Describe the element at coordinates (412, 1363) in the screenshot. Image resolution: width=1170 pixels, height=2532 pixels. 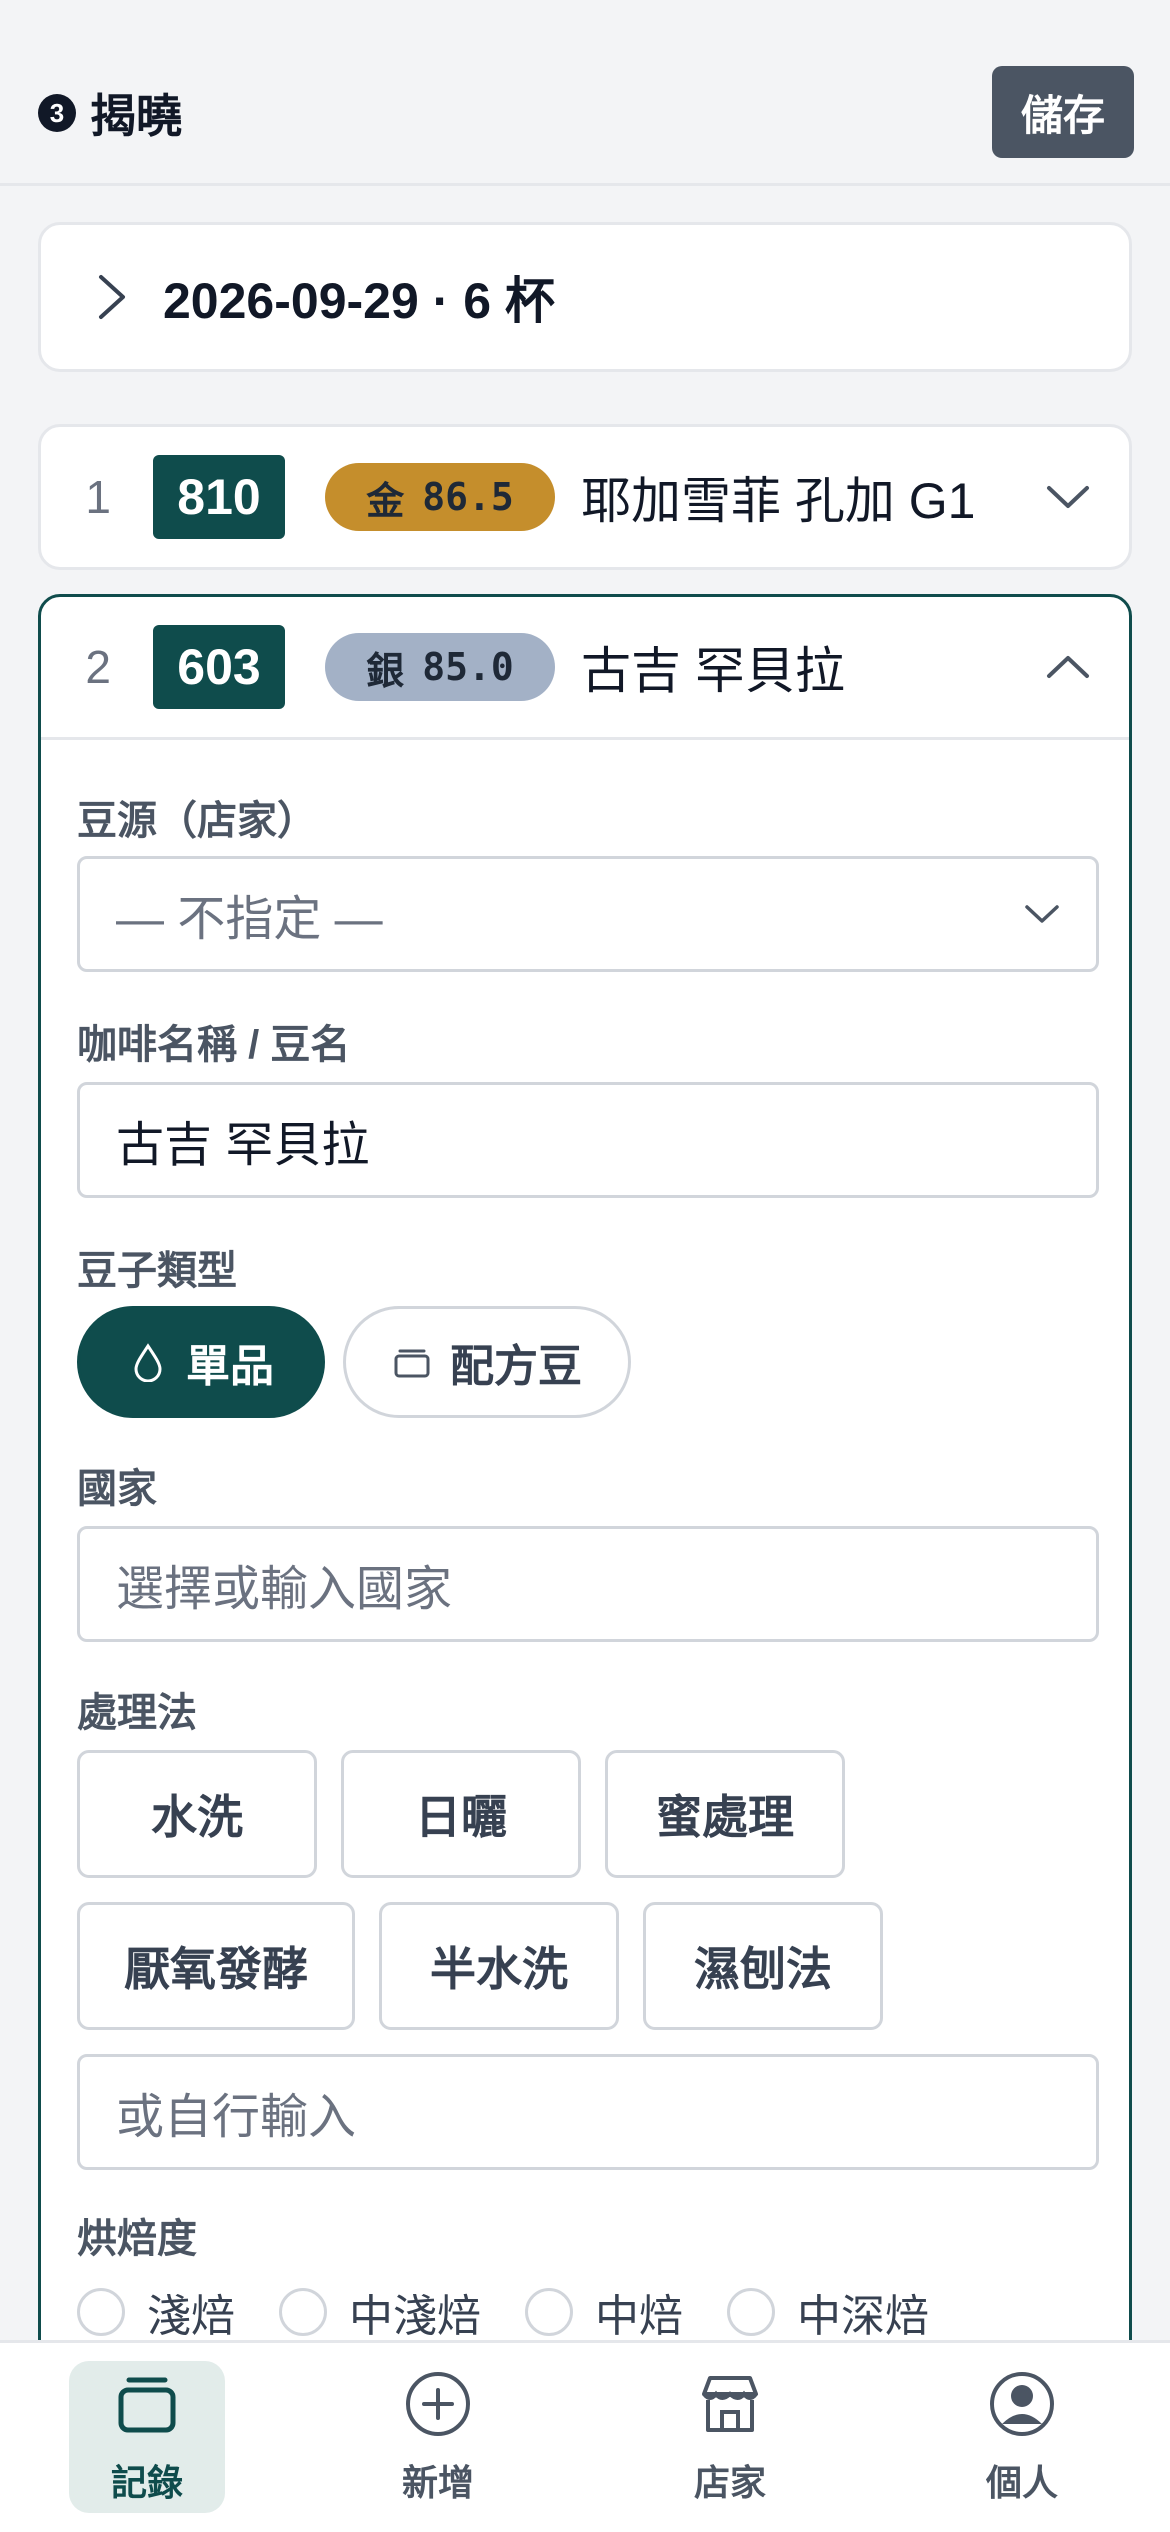
I see `layers-icon` at that location.